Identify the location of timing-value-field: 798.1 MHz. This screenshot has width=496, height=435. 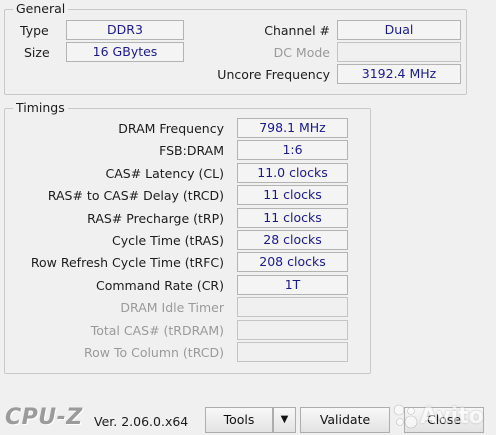
(292, 128).